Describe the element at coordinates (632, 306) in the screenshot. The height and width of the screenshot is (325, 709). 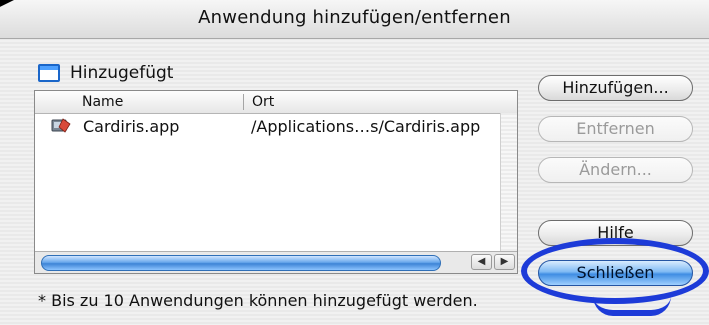
I see `highlight-circle-tail` at that location.